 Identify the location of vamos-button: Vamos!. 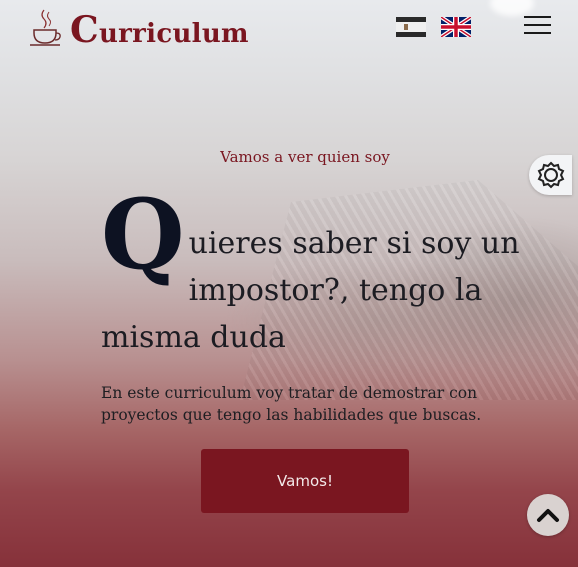
(305, 481).